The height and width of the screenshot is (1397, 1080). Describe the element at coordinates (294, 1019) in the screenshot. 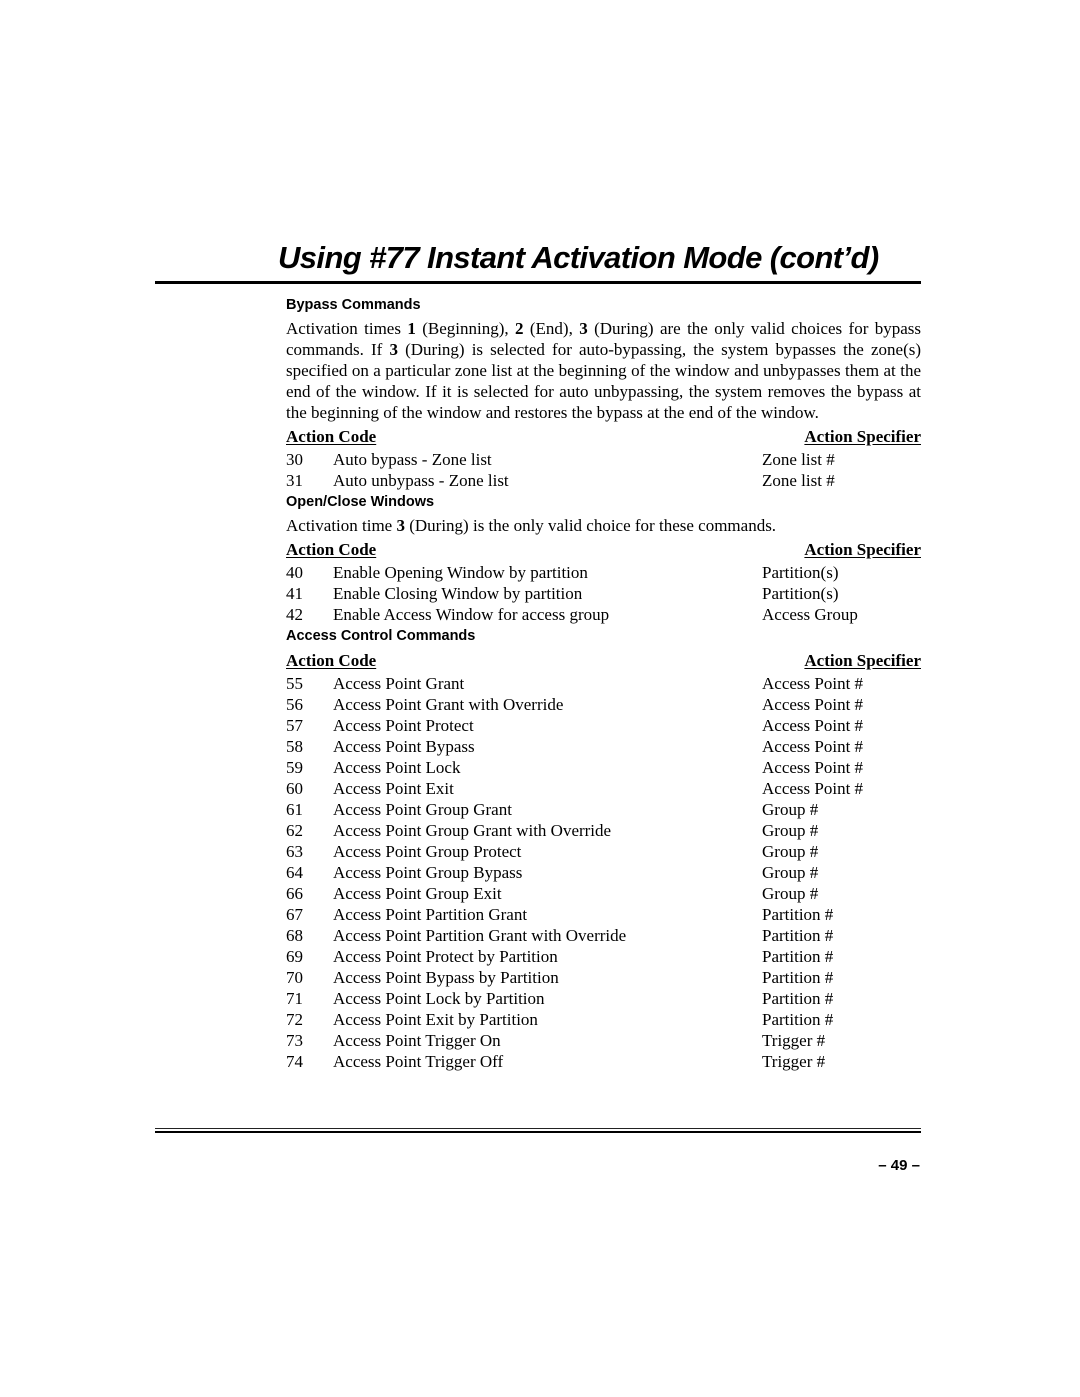

I see `action-code: 72` at that location.